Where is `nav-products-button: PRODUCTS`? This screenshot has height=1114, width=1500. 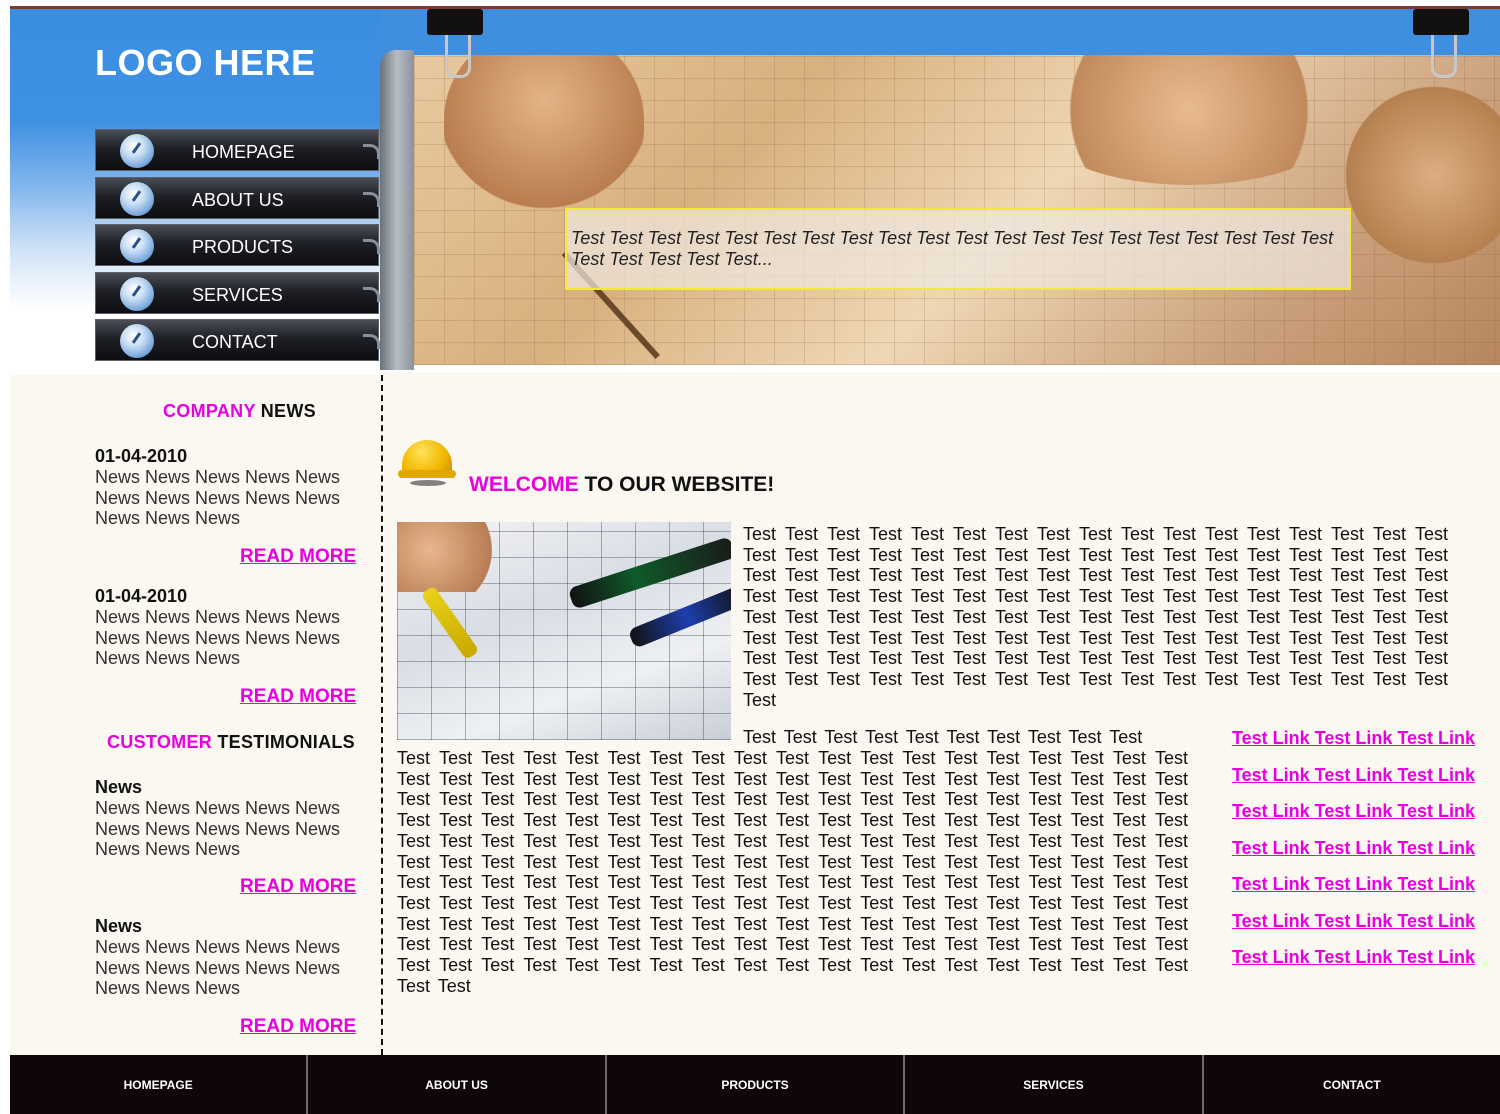 nav-products-button: PRODUCTS is located at coordinates (237, 245).